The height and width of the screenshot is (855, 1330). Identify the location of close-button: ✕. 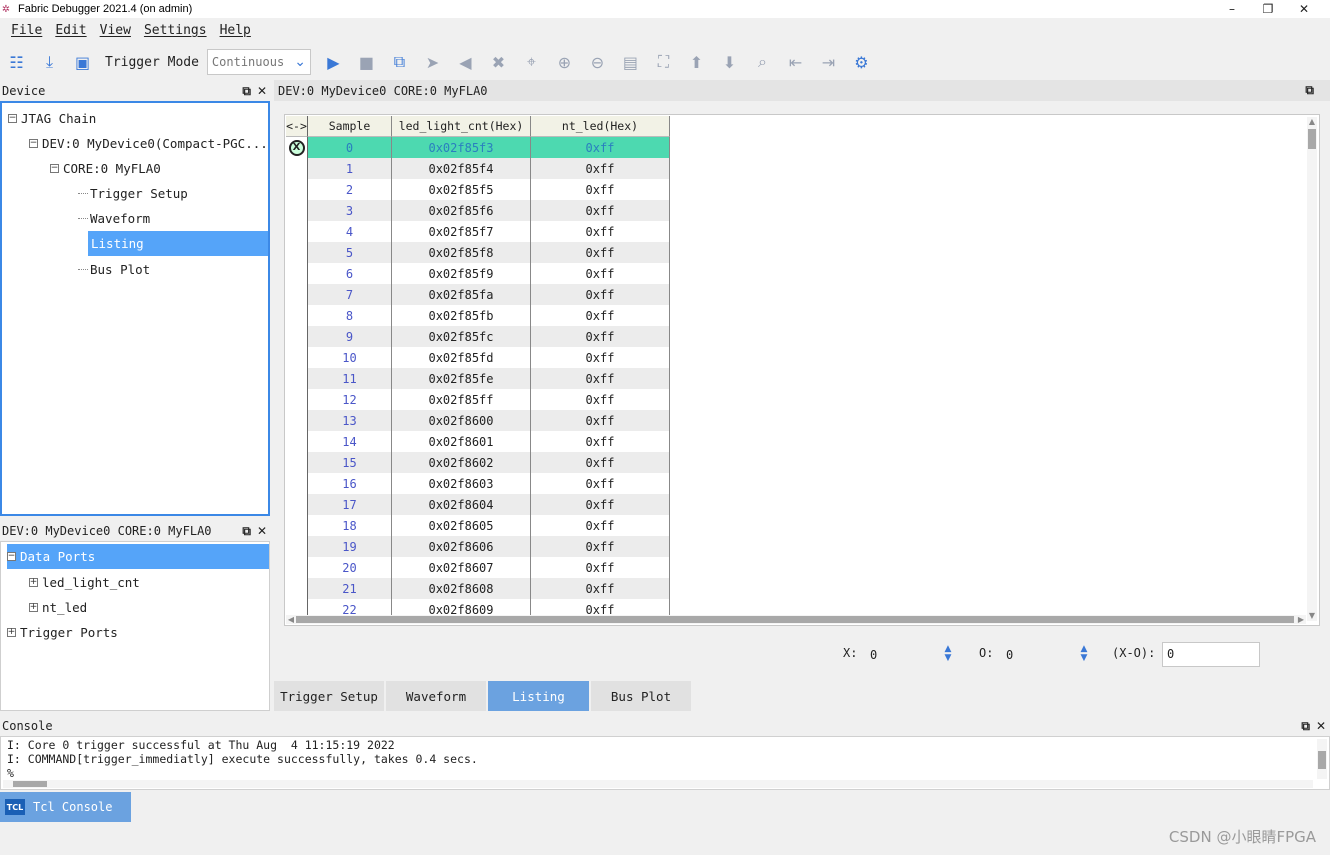
(1304, 9).